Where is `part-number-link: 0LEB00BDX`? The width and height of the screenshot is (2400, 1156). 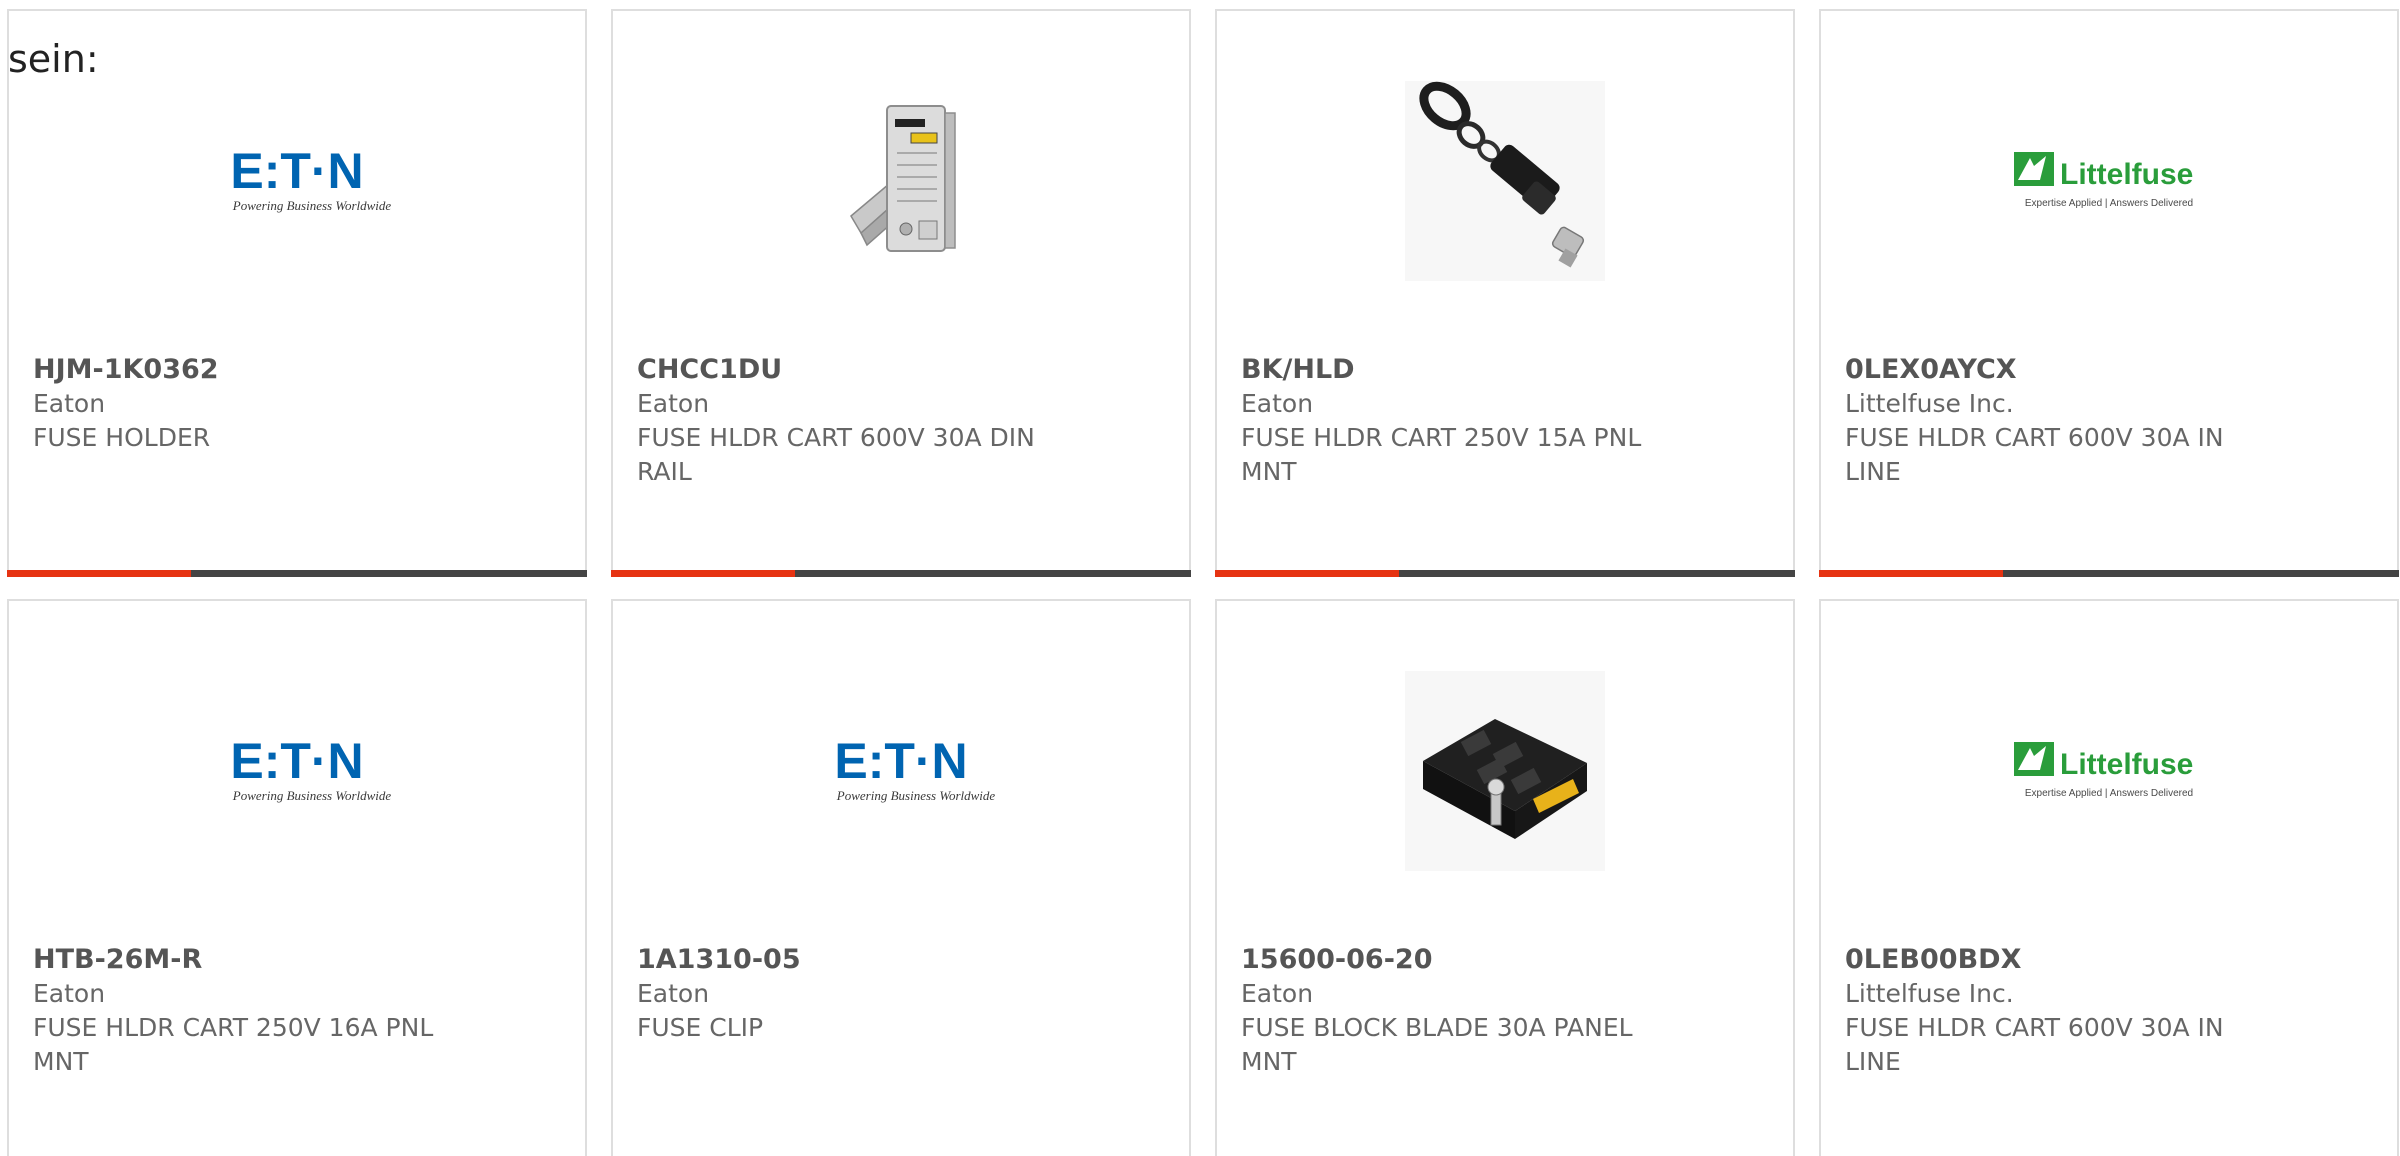 part-number-link: 0LEB00BDX is located at coordinates (2060, 960).